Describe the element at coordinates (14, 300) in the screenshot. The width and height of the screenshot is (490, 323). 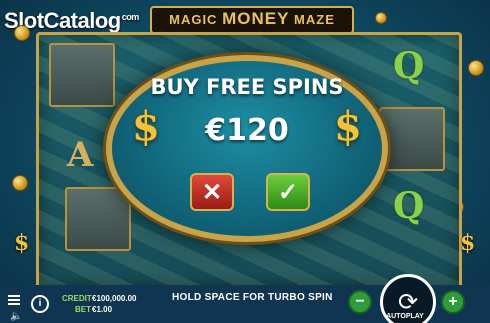
I see `menu-icon` at that location.